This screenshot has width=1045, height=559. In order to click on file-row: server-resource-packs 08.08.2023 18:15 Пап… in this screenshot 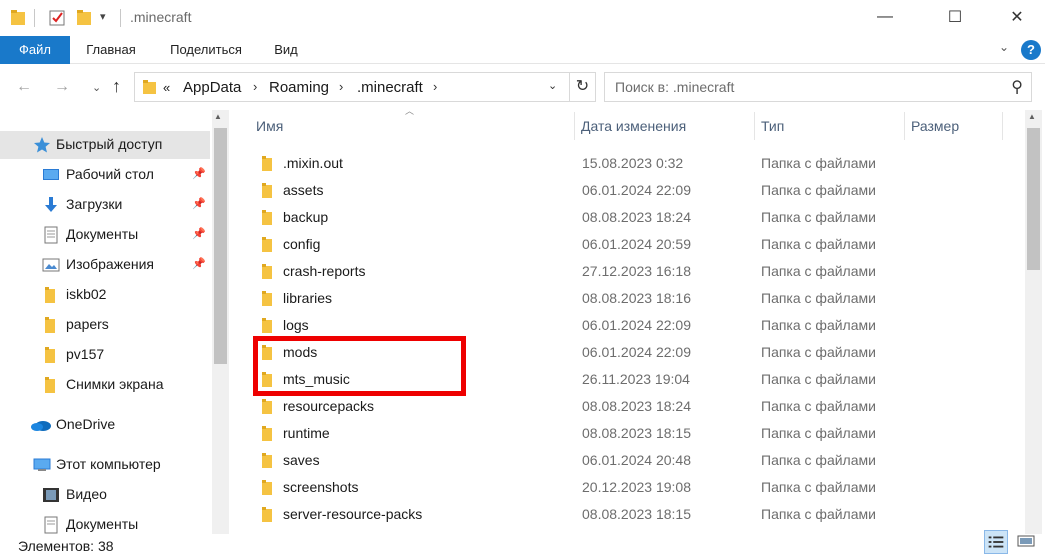, I will do `click(637, 514)`.